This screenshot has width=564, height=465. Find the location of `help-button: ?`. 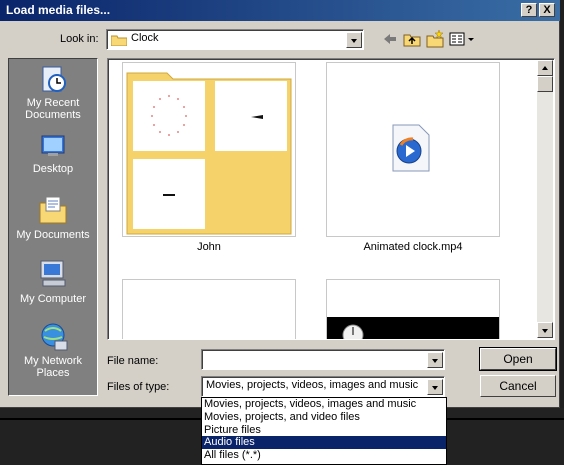

help-button: ? is located at coordinates (529, 10).